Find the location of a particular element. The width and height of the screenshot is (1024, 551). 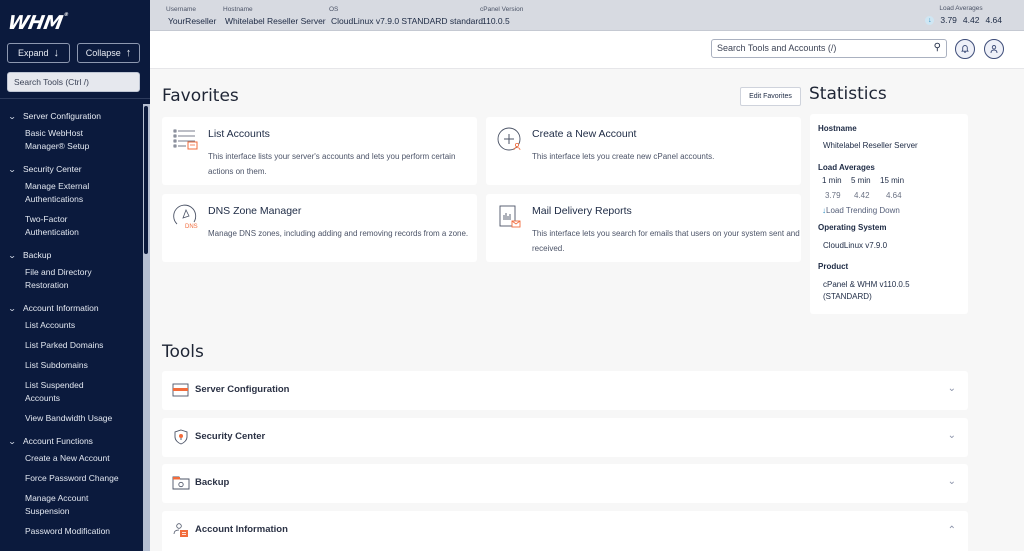

load-1min: 3.79 is located at coordinates (948, 20).